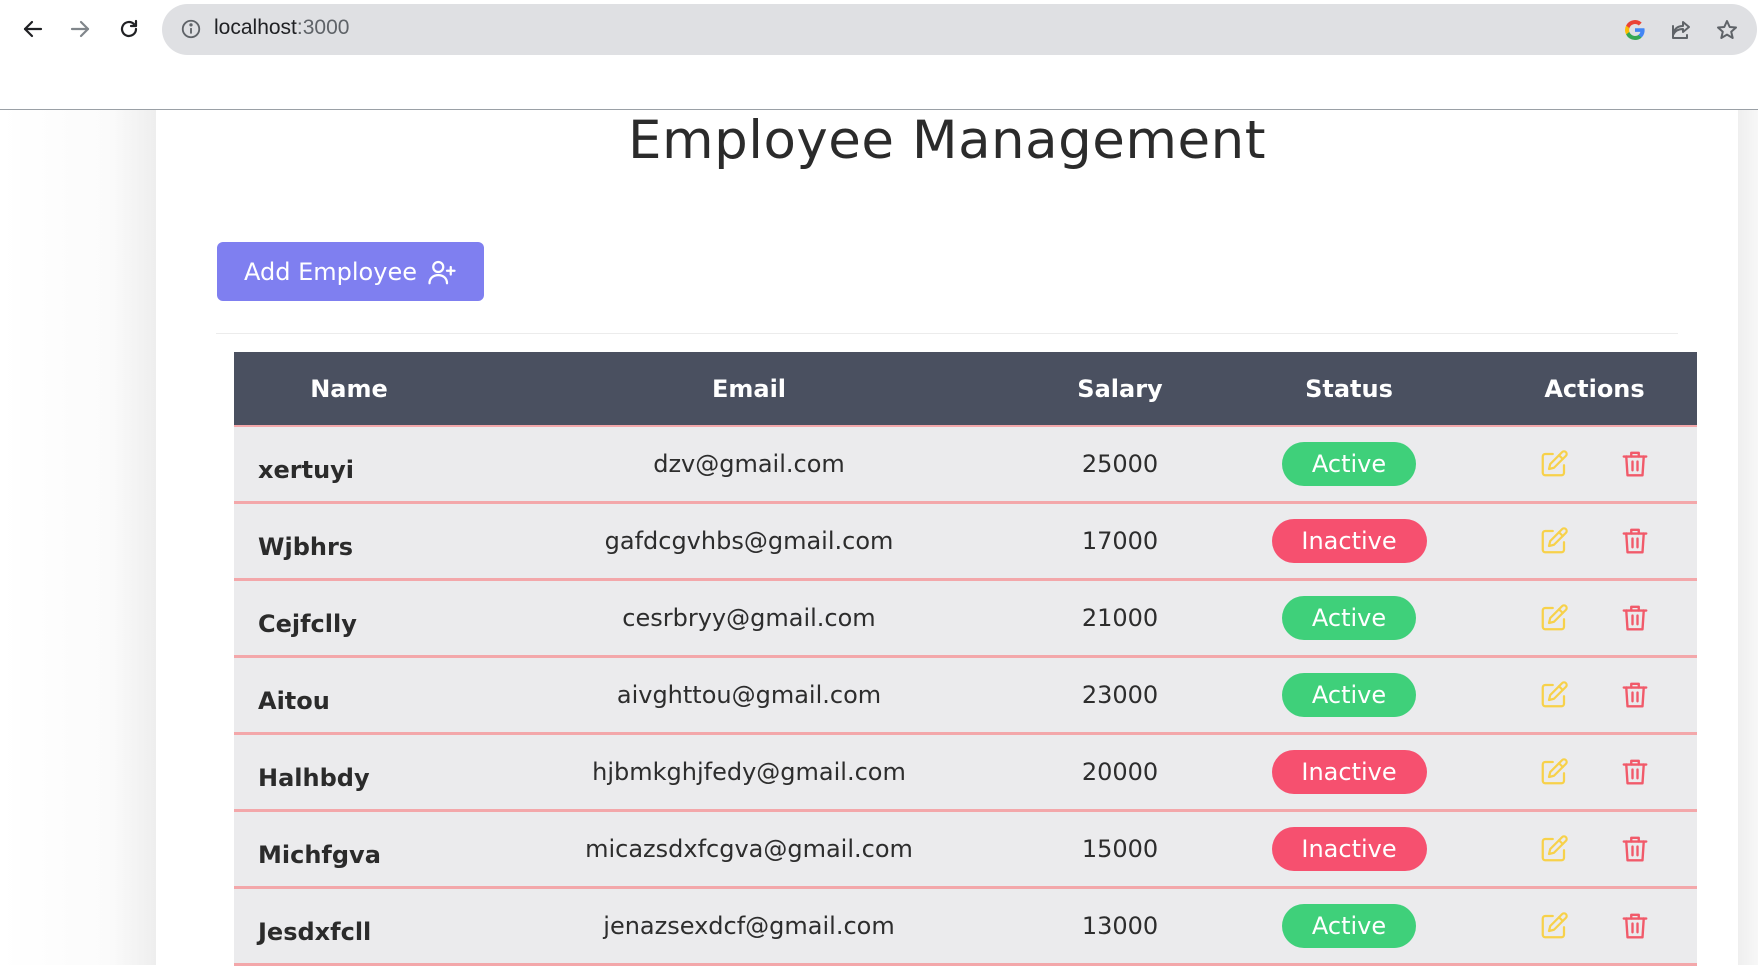 This screenshot has width=1758, height=966. What do you see at coordinates (349, 695) in the screenshot?
I see `employee-name: Aitou` at bounding box center [349, 695].